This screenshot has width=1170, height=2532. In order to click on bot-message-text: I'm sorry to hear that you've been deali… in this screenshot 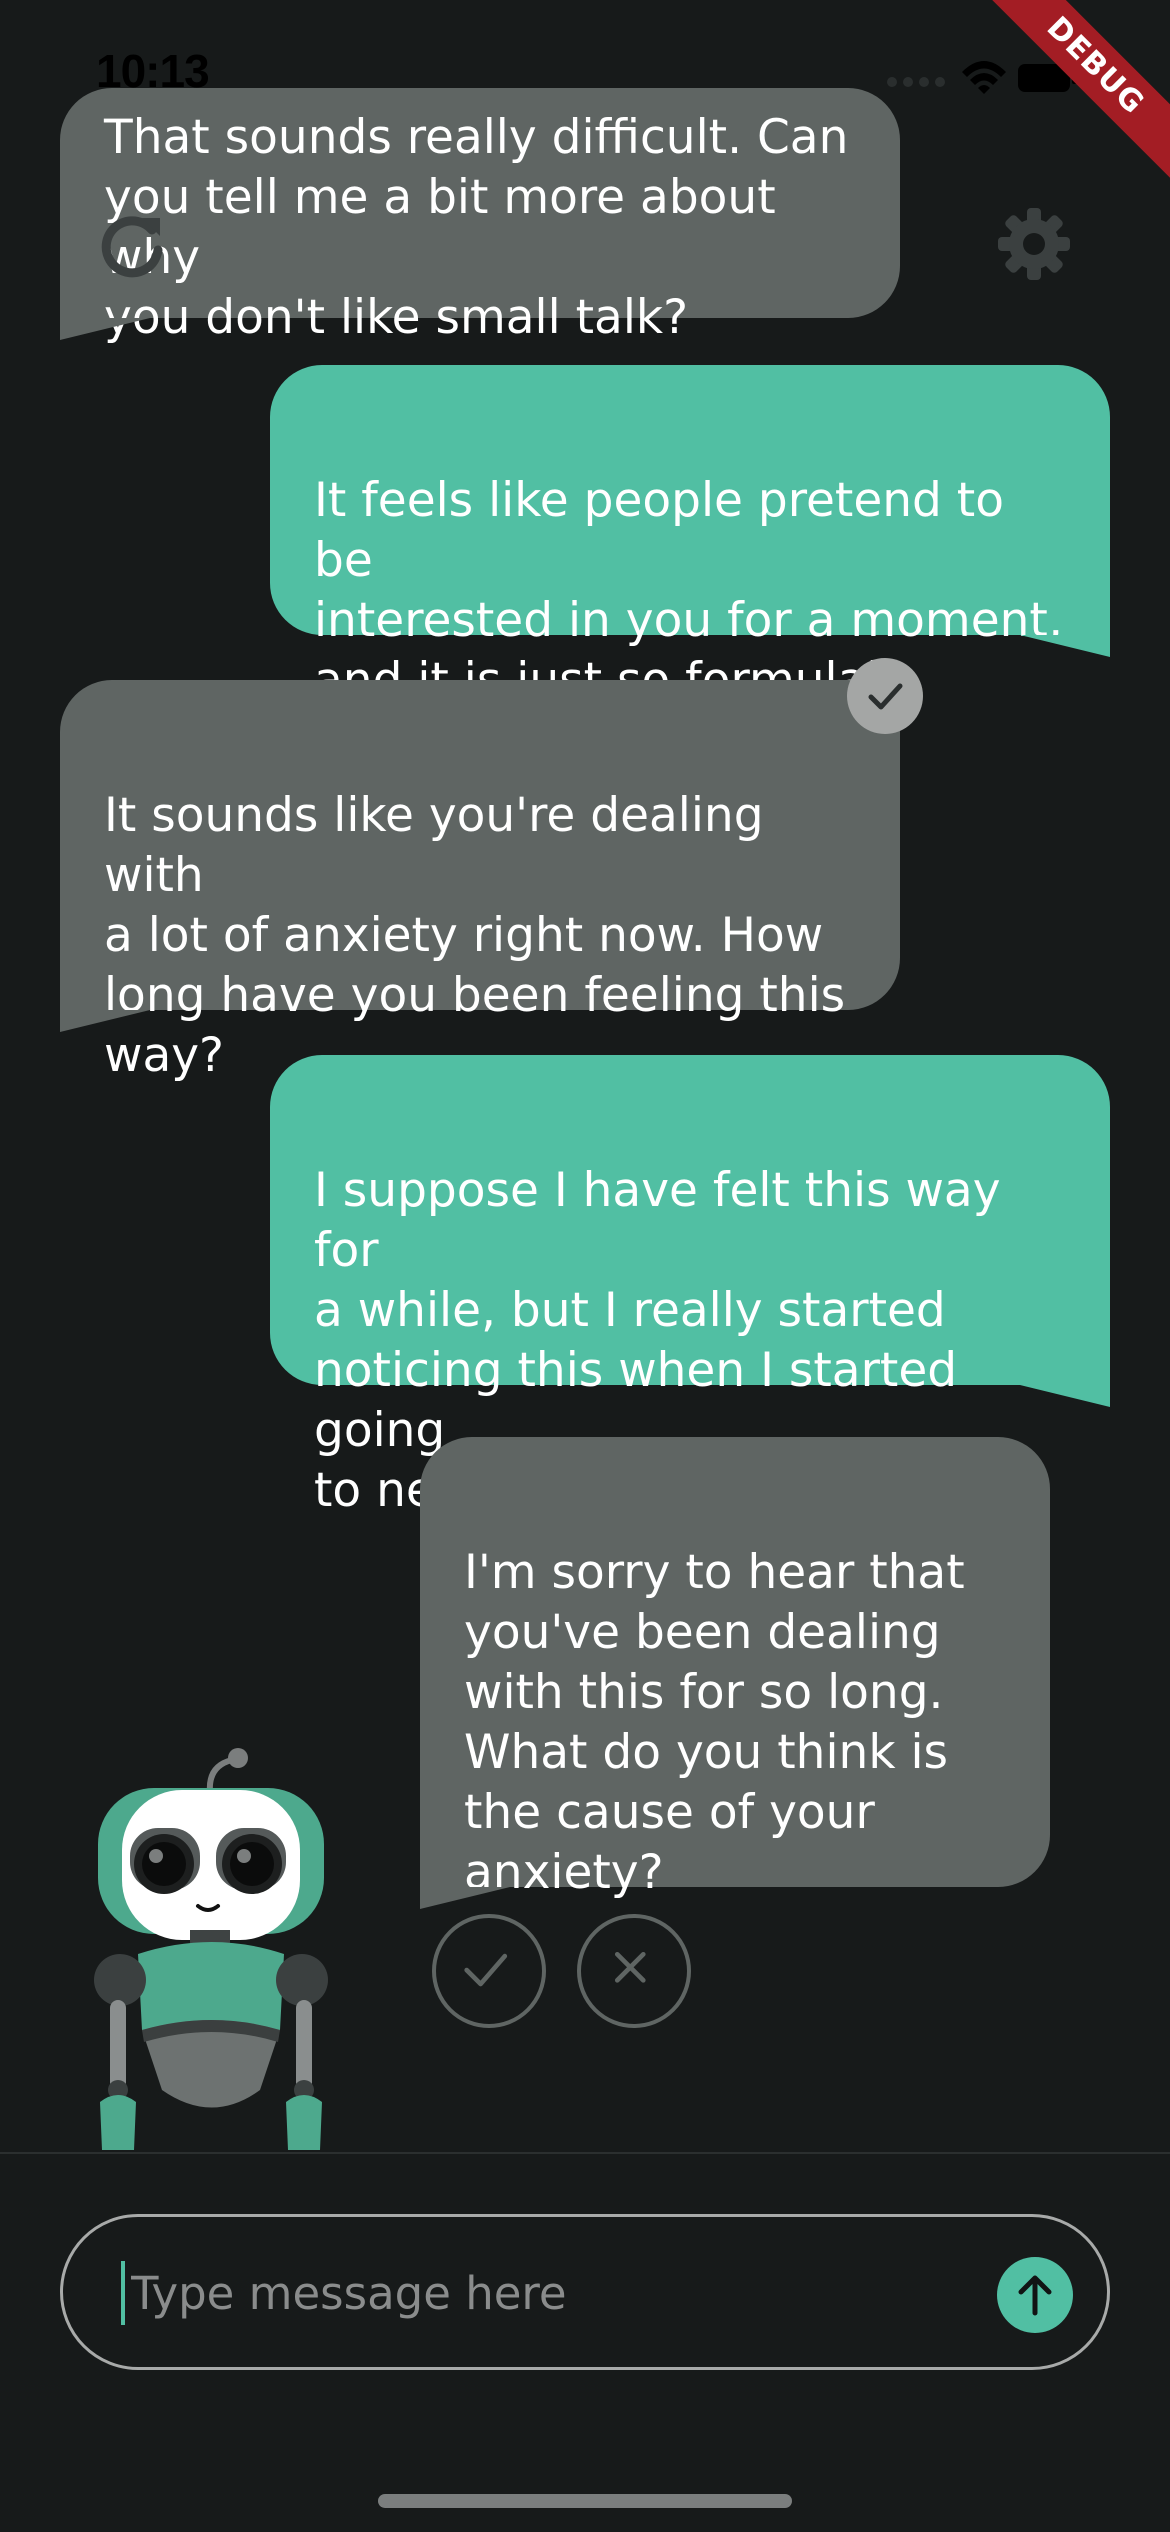, I will do `click(714, 1722)`.